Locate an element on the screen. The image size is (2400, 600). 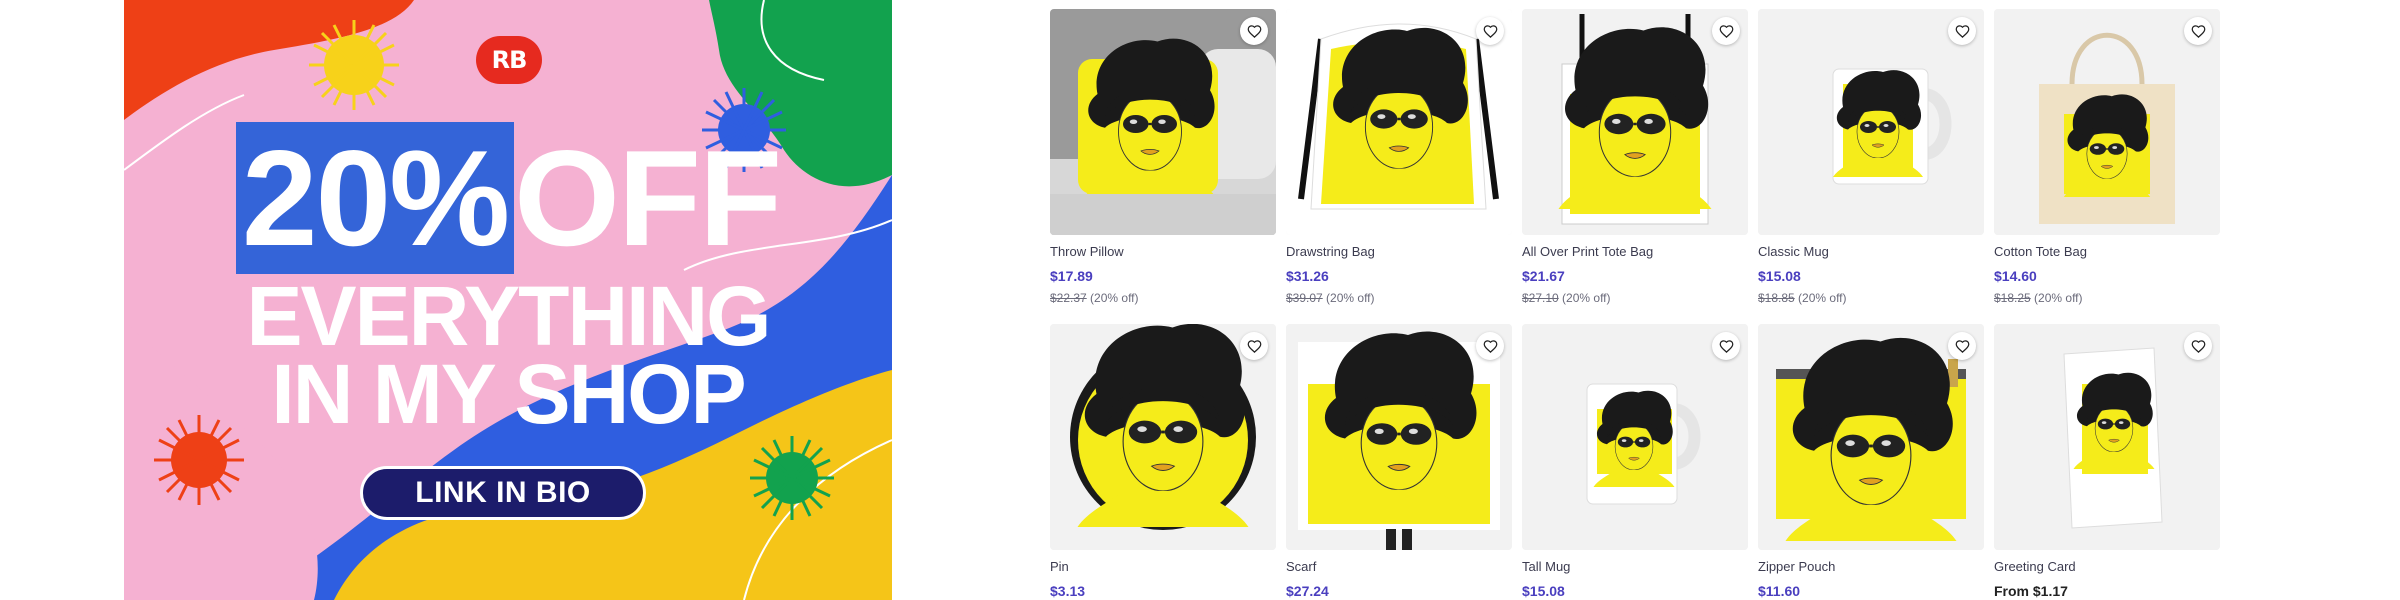
original-price-row: $22.37 (20% off) is located at coordinates (1163, 298).